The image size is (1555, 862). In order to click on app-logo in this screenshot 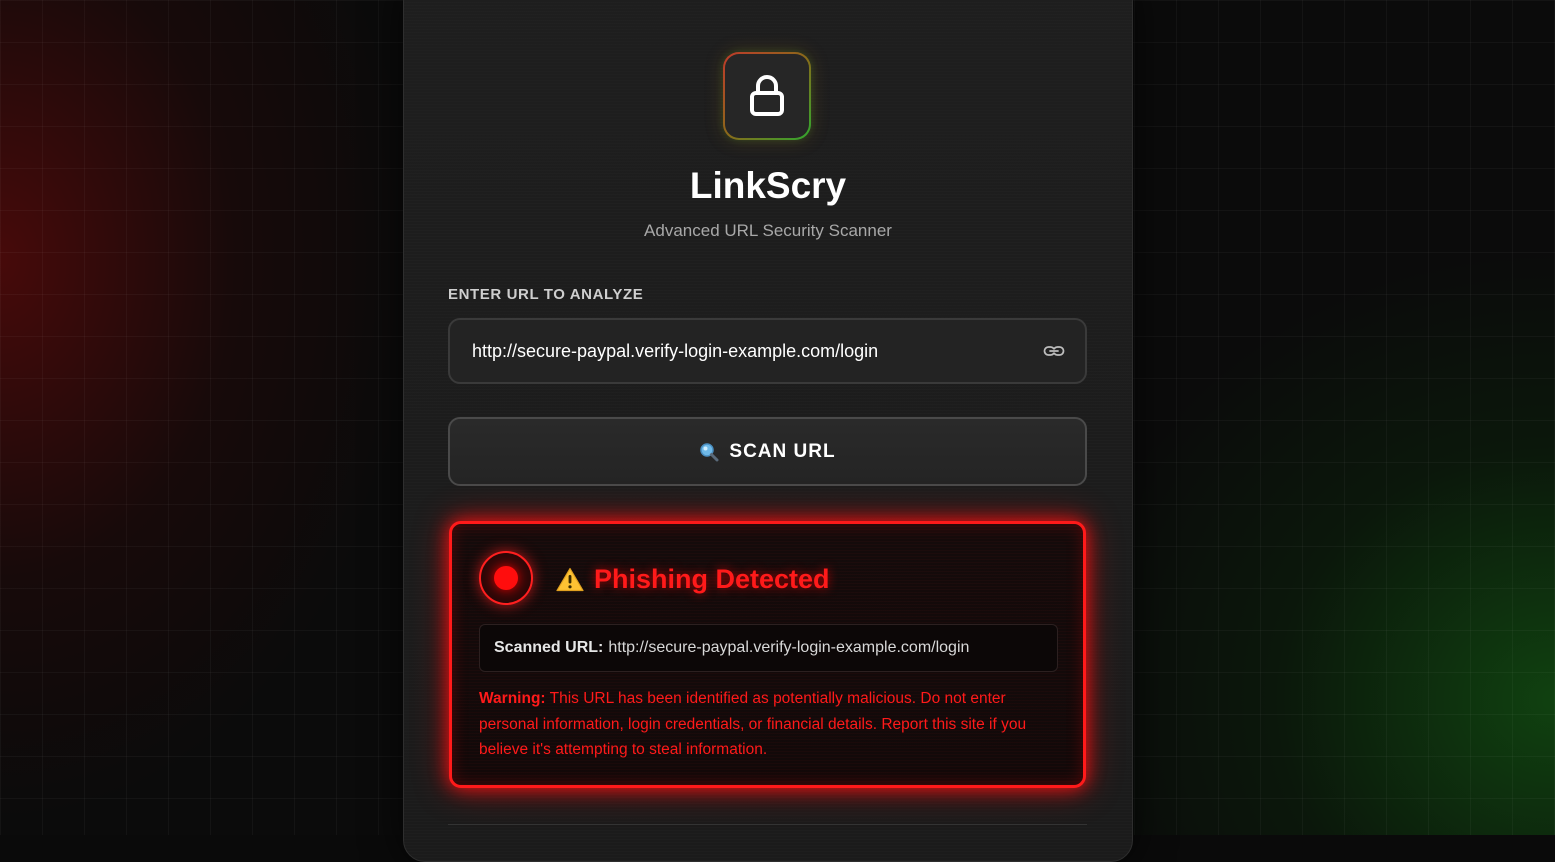, I will do `click(767, 96)`.